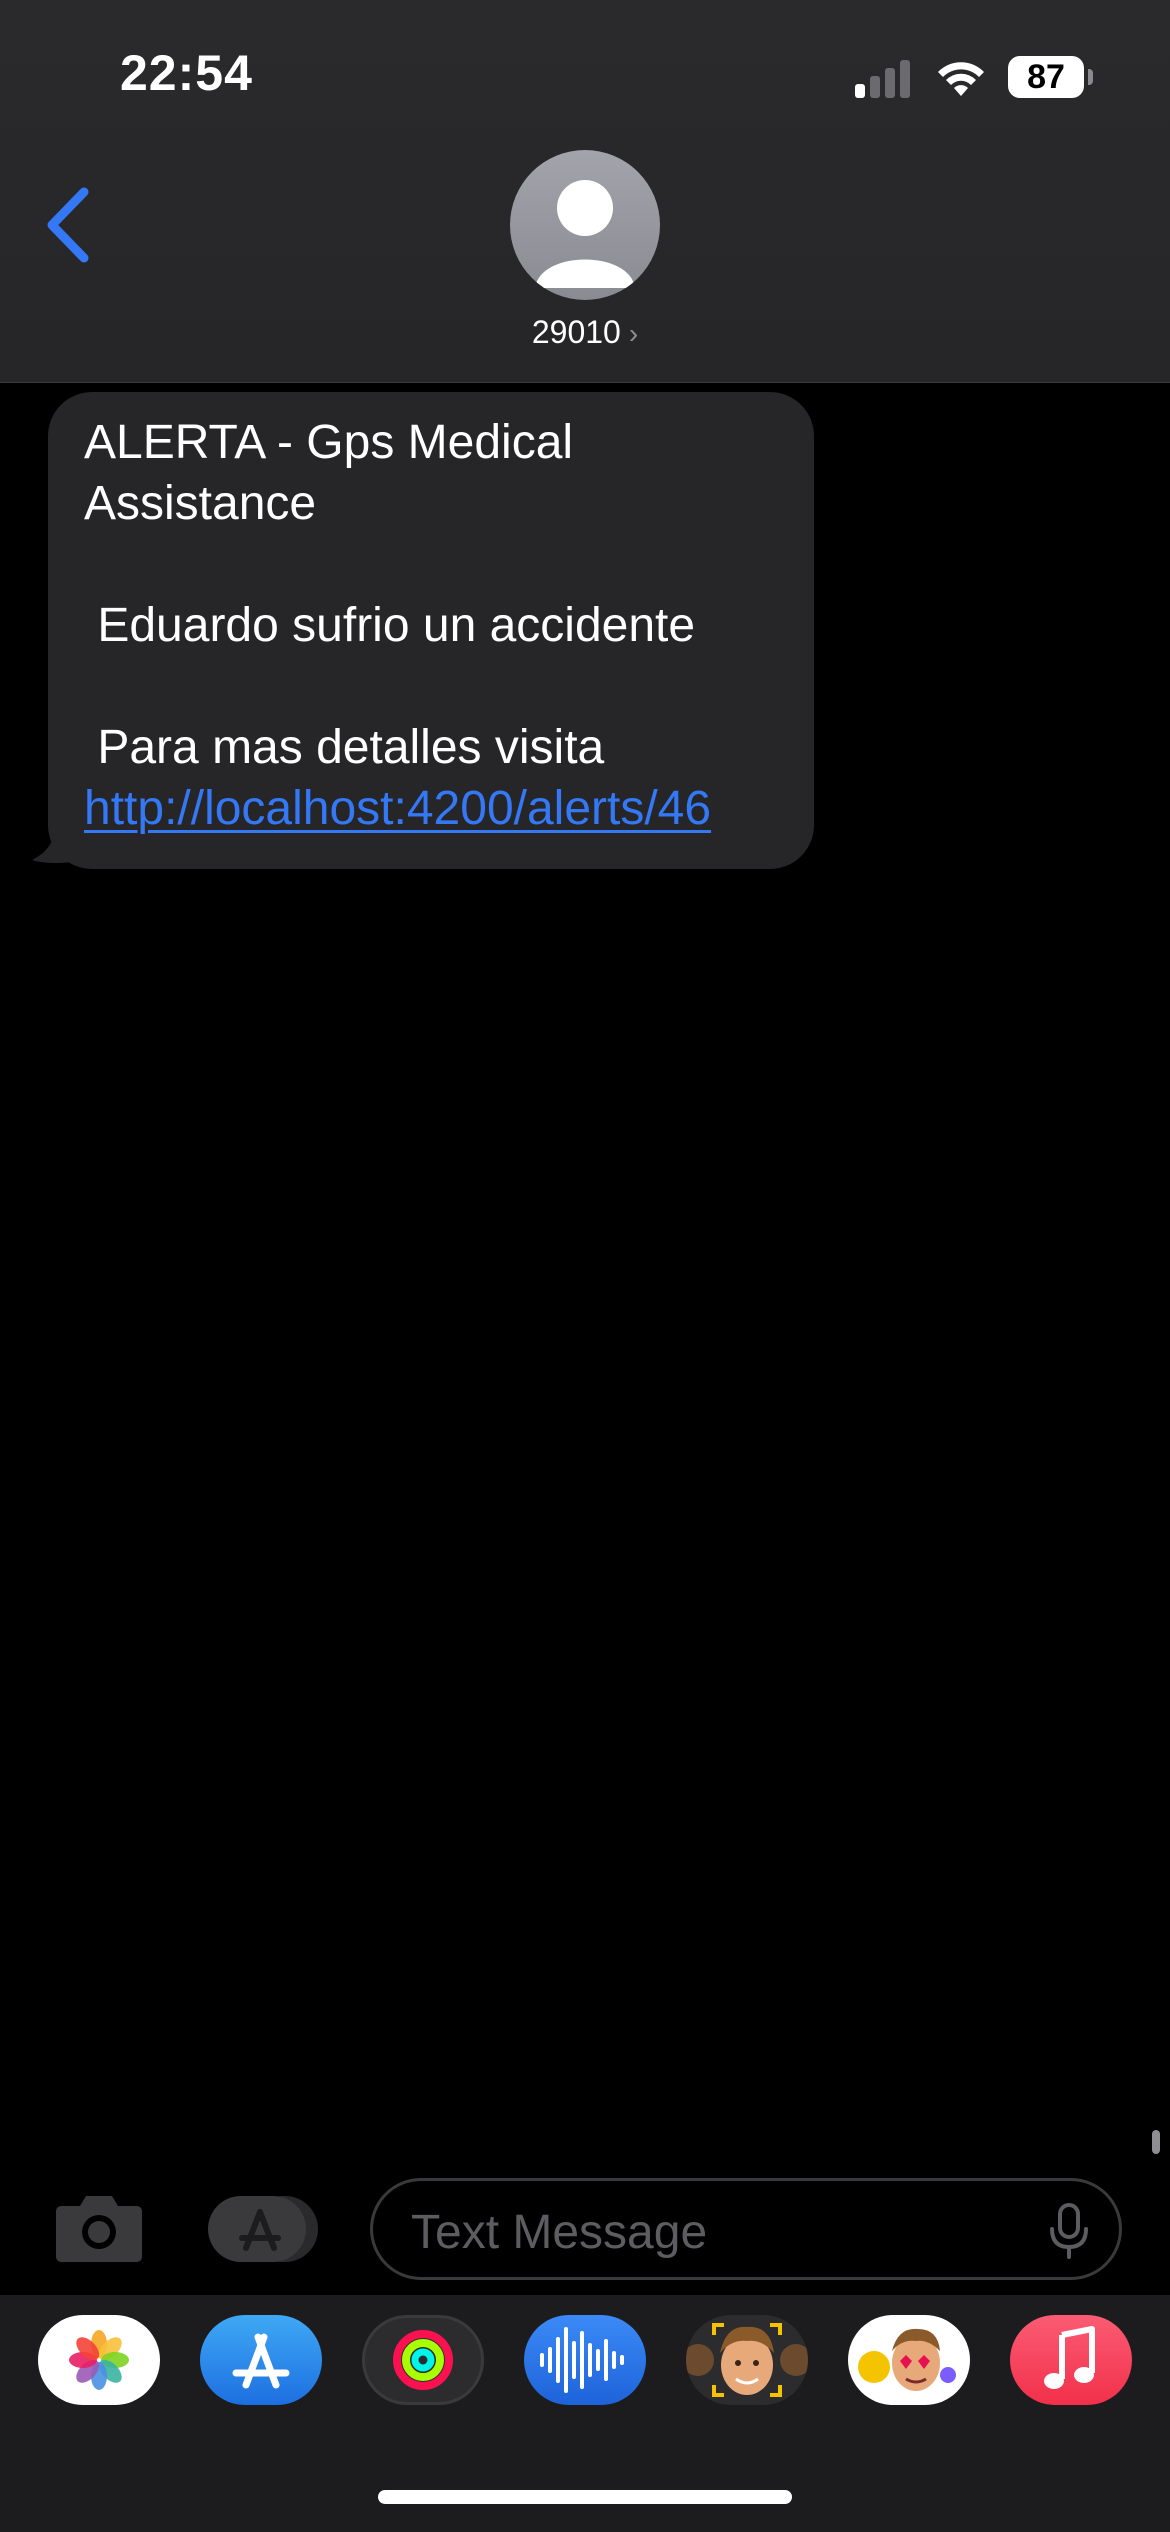 The width and height of the screenshot is (1170, 2532). What do you see at coordinates (559, 2232) in the screenshot?
I see `text-field-placeholder: Text Message` at bounding box center [559, 2232].